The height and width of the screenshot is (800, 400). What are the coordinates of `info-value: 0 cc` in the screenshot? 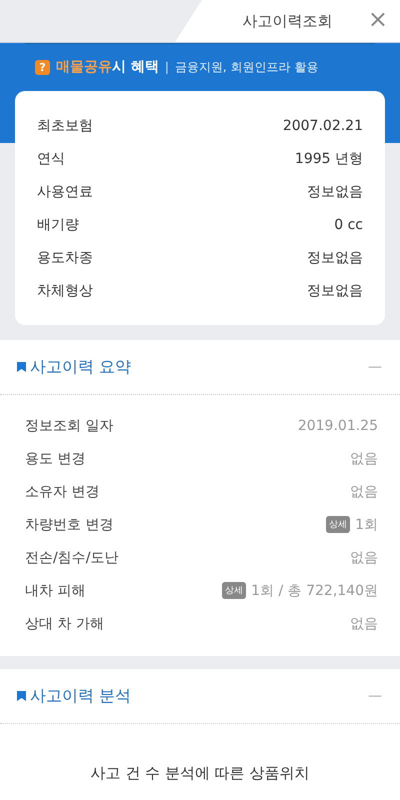 It's located at (348, 224).